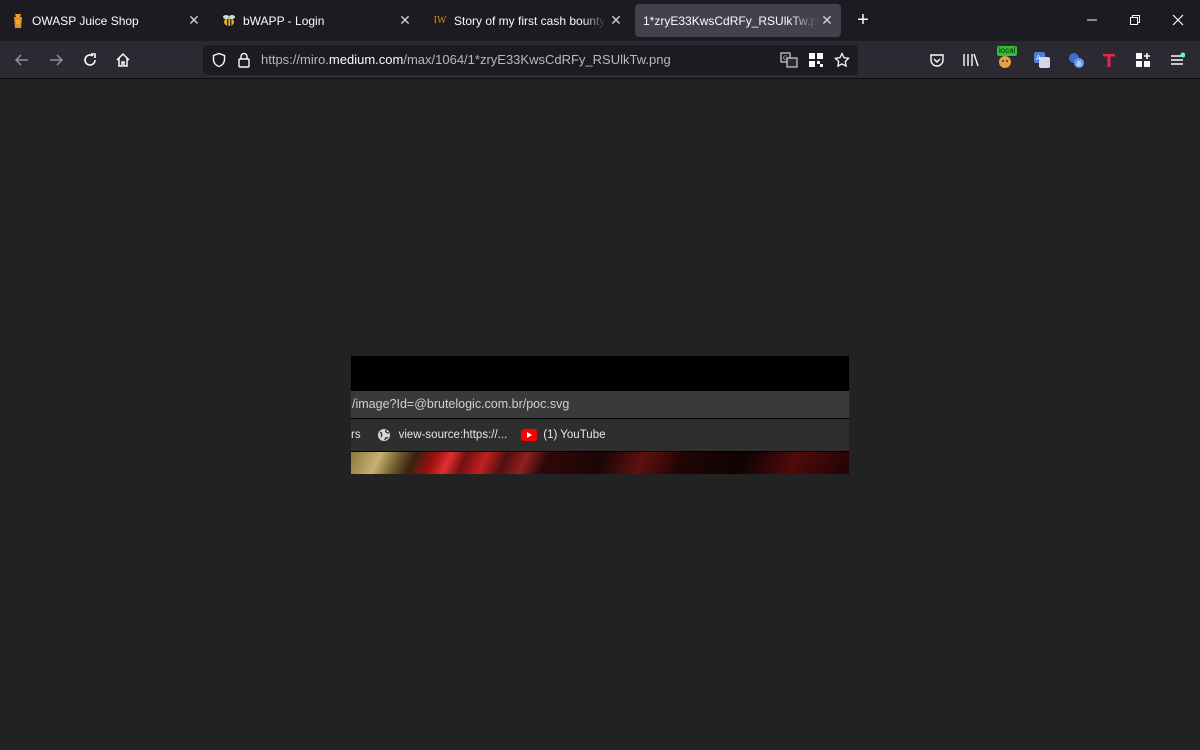 The image size is (1200, 750). I want to click on bookmark-label: rs, so click(356, 435).